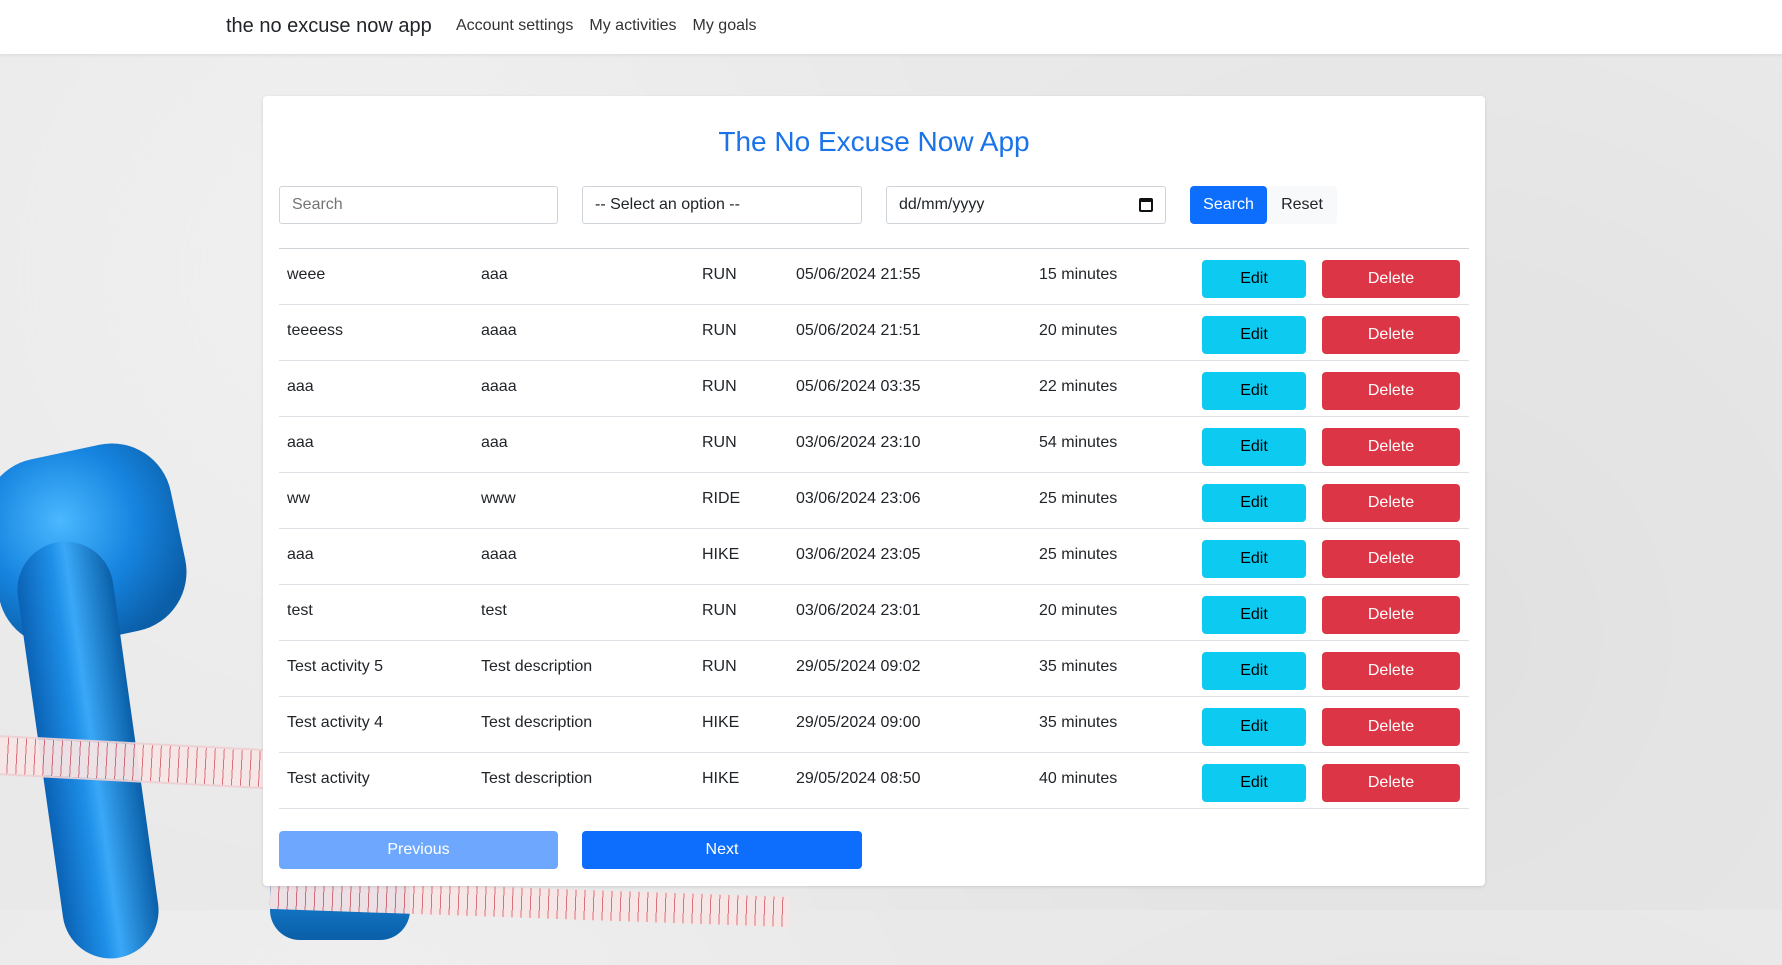  I want to click on activity-name: test, so click(300, 610).